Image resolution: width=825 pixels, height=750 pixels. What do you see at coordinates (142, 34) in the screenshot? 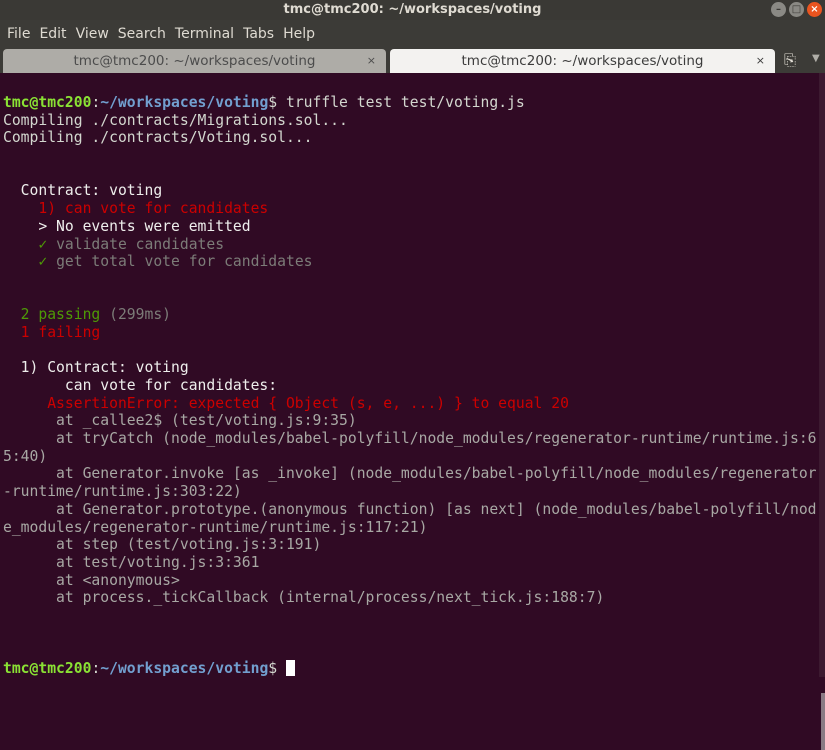
I see `menu-search: Search` at bounding box center [142, 34].